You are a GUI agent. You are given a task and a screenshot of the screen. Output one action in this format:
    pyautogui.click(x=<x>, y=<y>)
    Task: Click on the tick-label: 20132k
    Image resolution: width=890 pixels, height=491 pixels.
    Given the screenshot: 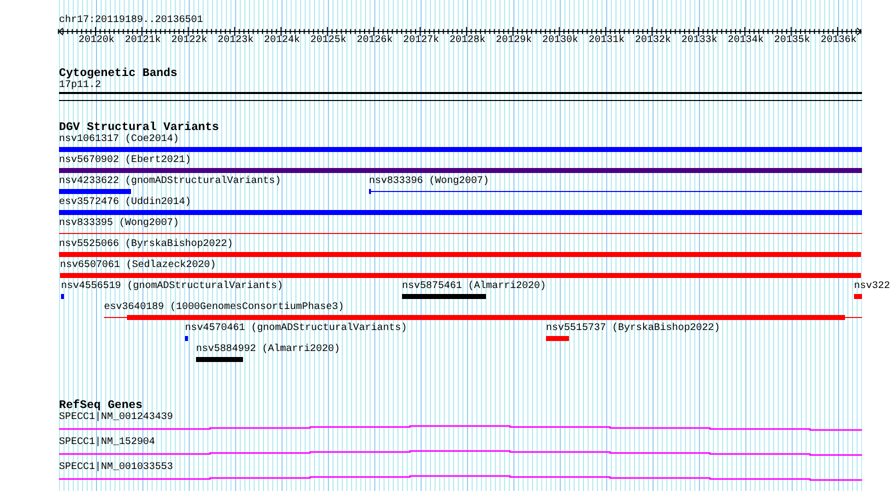 What is the action you would take?
    pyautogui.click(x=653, y=41)
    